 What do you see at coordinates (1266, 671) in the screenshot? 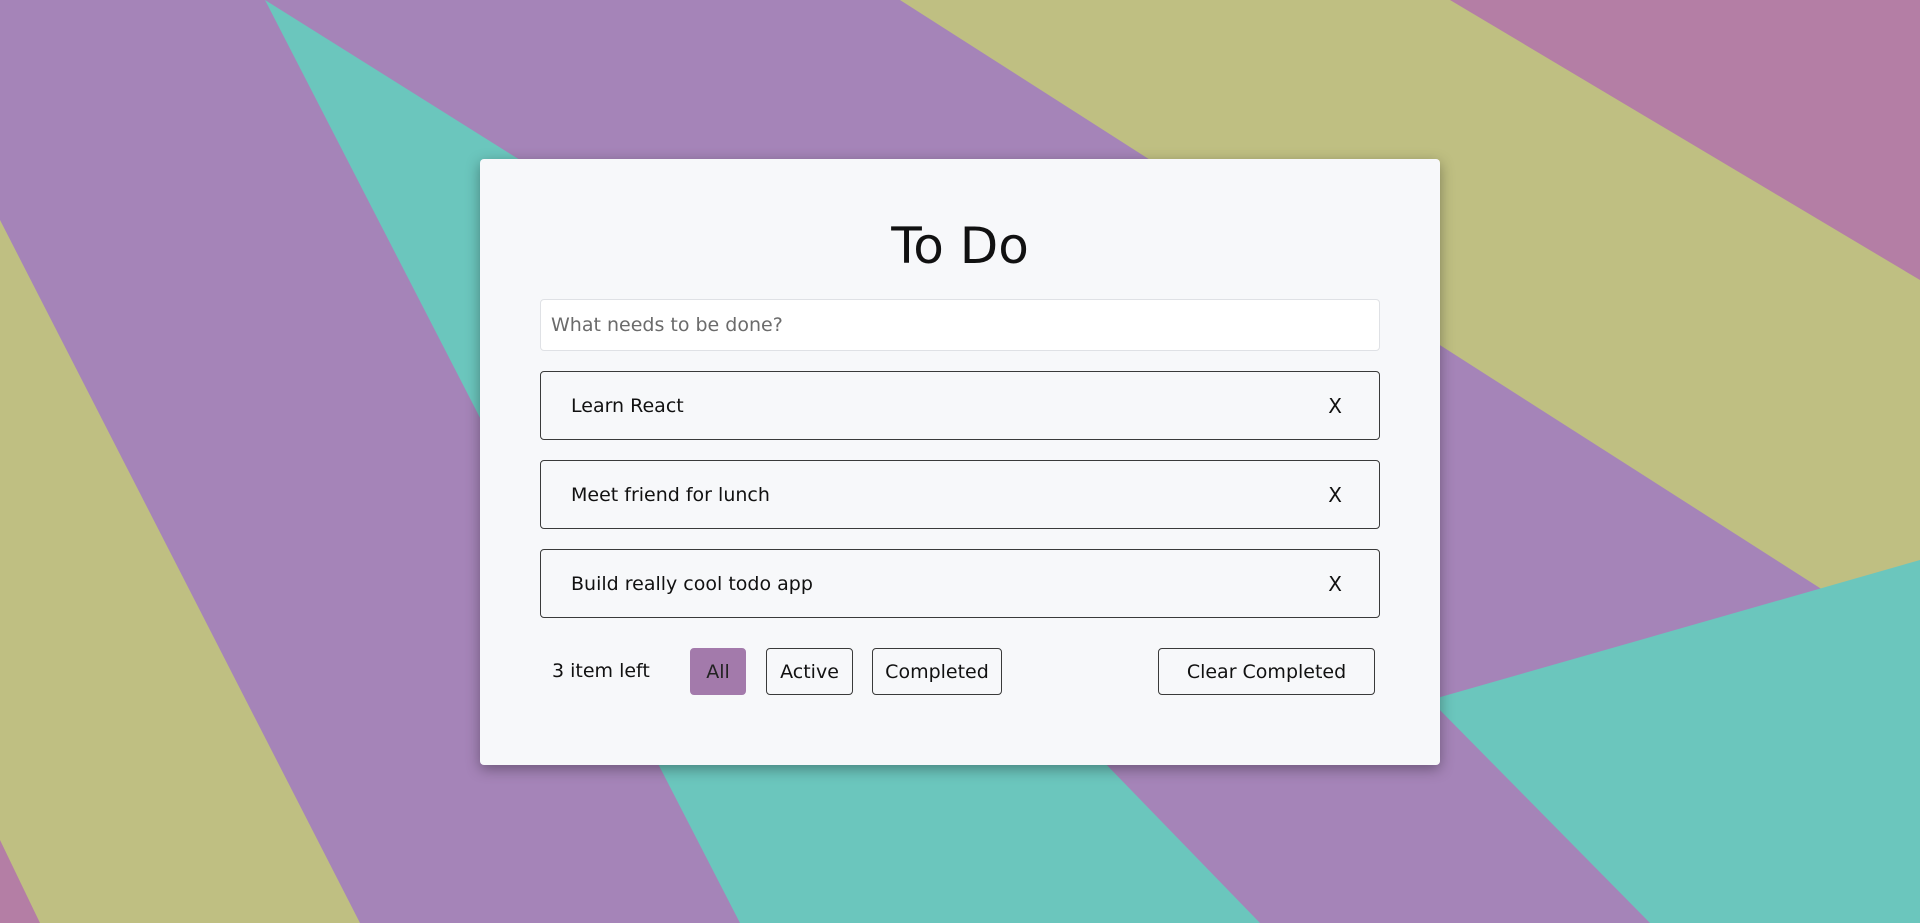
I see `clear-completed-button: Clear Completed` at bounding box center [1266, 671].